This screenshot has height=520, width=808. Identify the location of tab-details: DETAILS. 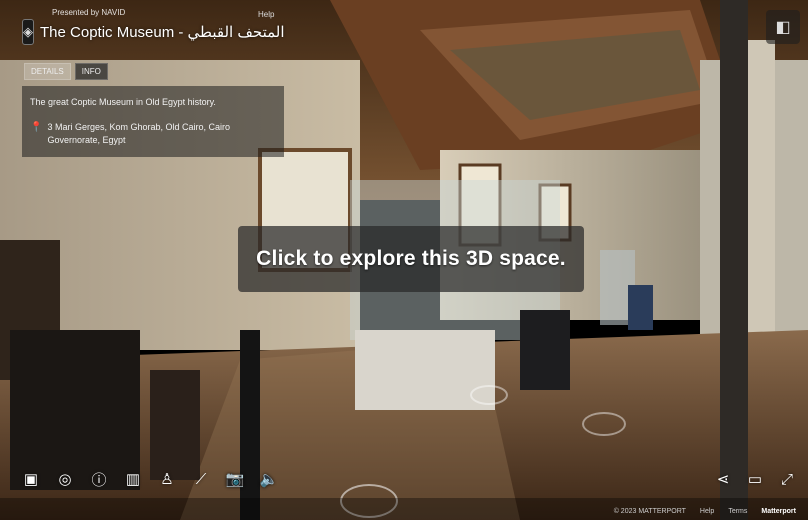
(47, 71).